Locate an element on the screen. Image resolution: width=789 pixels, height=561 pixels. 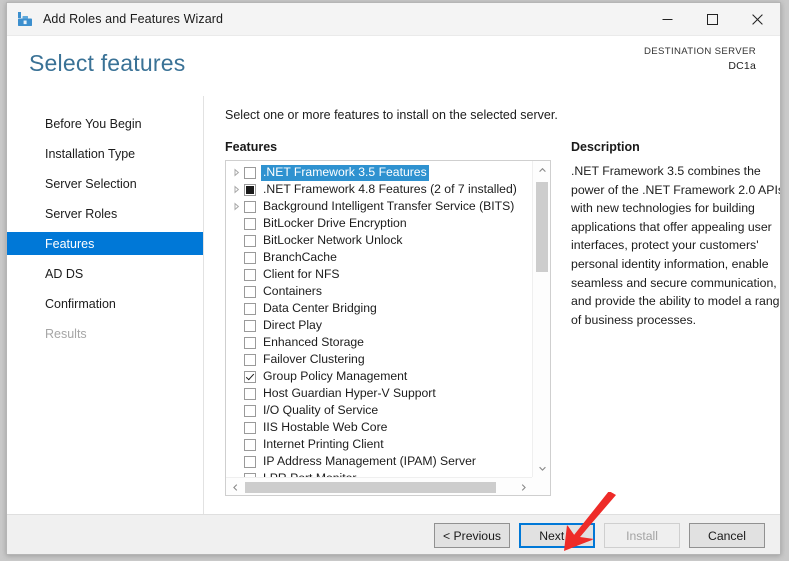
feature-row: .NET Framework 3.5 Features is located at coordinates (379, 172).